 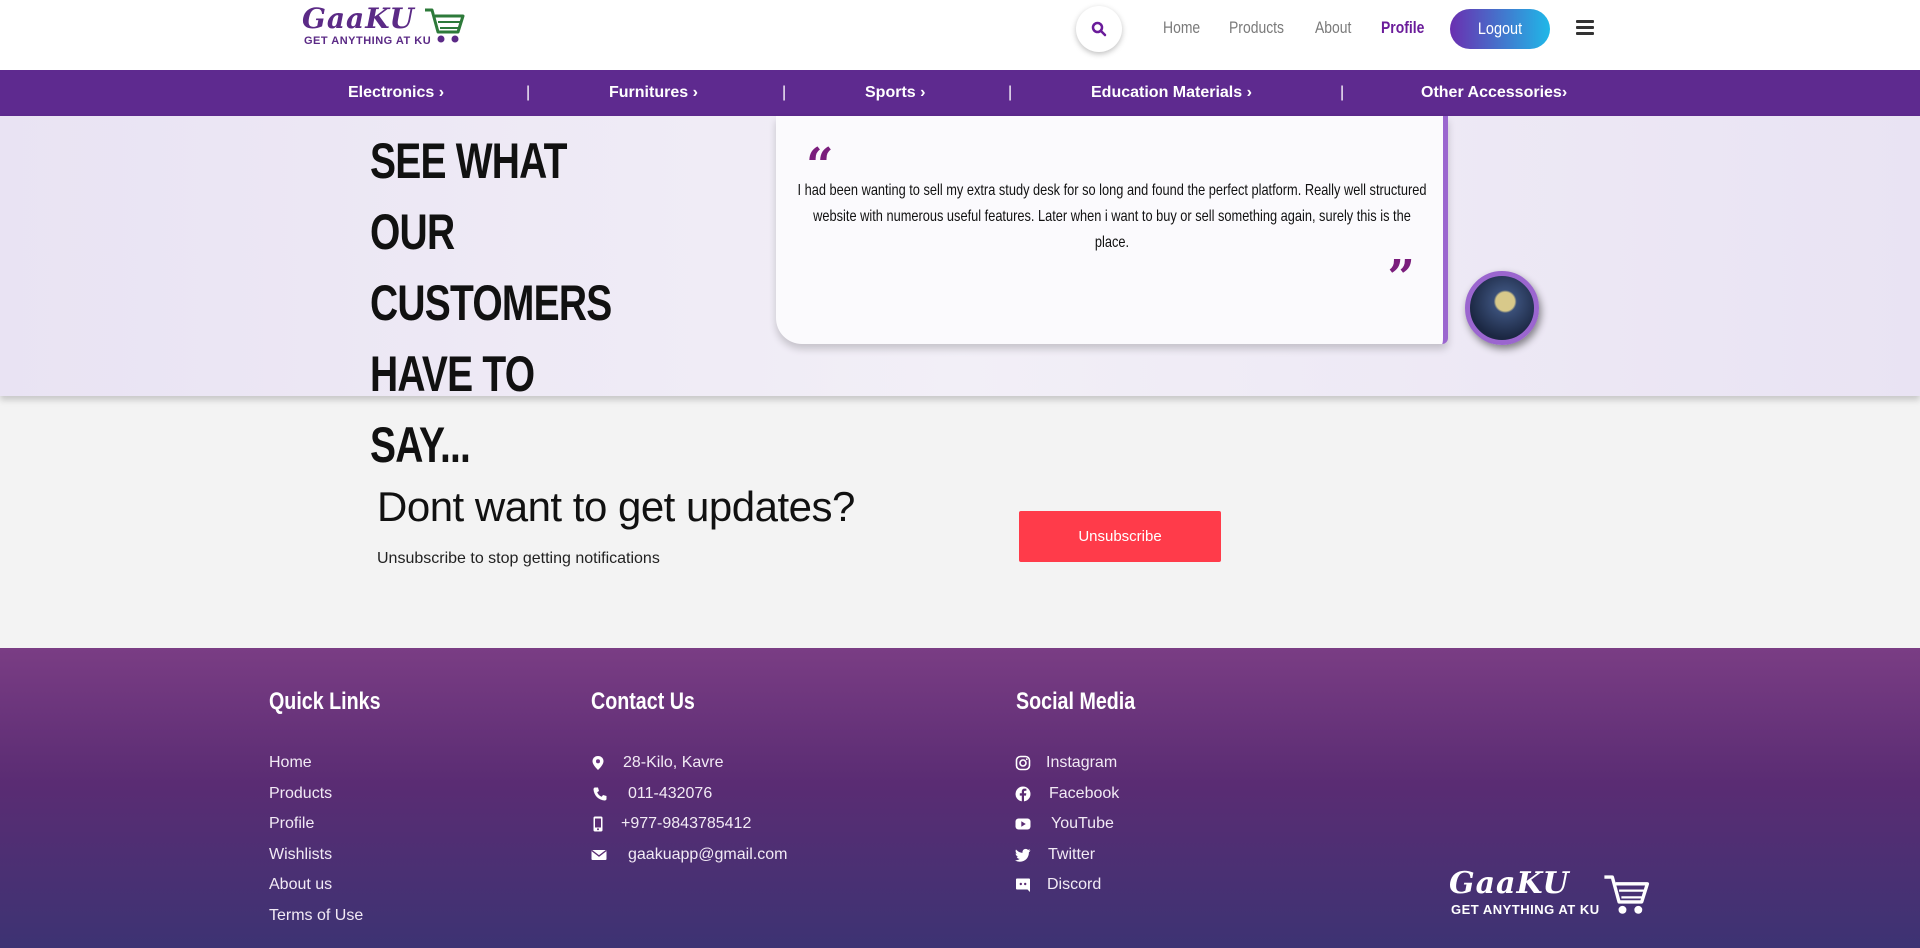 I want to click on quick-links-heading: Quick Links, so click(x=325, y=701).